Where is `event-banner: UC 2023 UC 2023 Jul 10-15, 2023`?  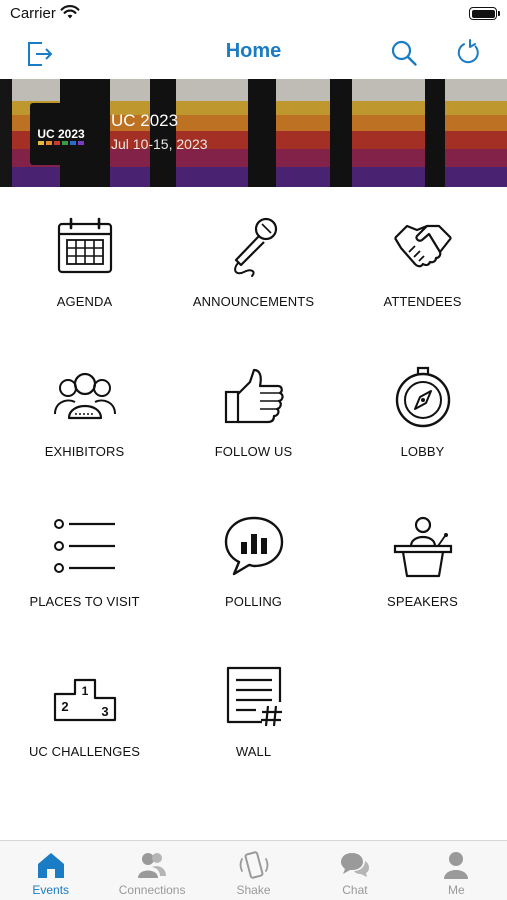 event-banner: UC 2023 UC 2023 Jul 10-15, 2023 is located at coordinates (253, 133).